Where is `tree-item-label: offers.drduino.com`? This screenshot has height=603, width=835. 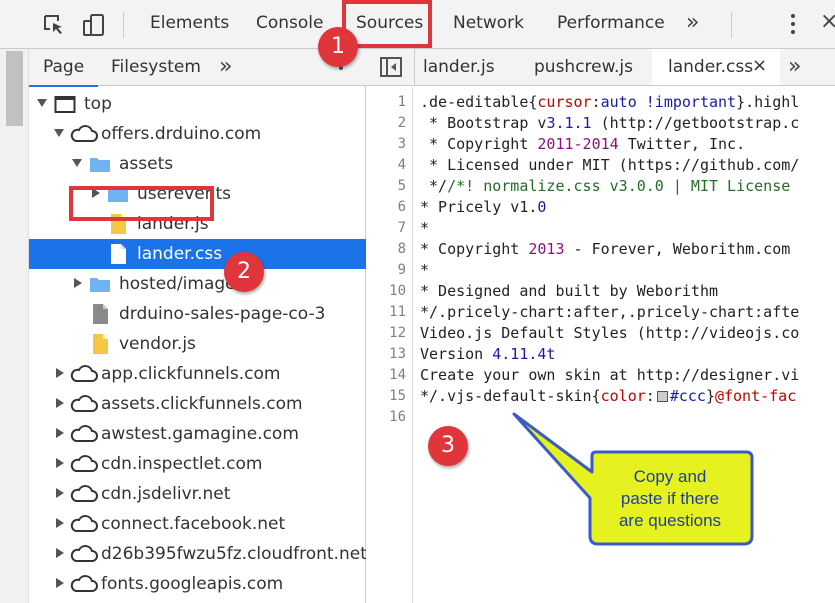
tree-item-label: offers.drduino.com is located at coordinates (181, 134).